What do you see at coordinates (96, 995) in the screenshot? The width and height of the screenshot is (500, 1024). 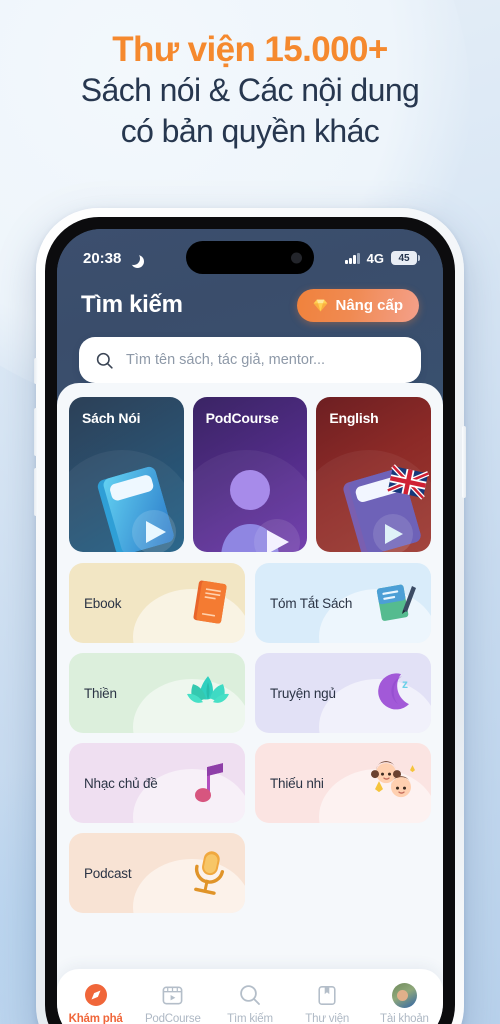 I see `compass-icon` at bounding box center [96, 995].